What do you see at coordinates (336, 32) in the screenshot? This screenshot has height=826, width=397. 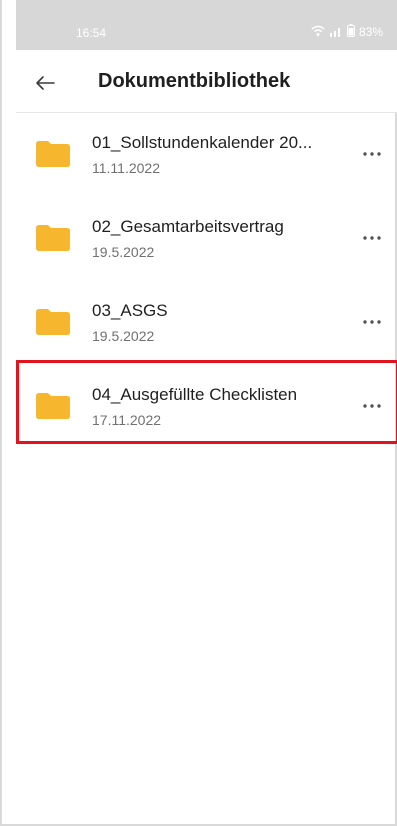 I see `signal-icon` at bounding box center [336, 32].